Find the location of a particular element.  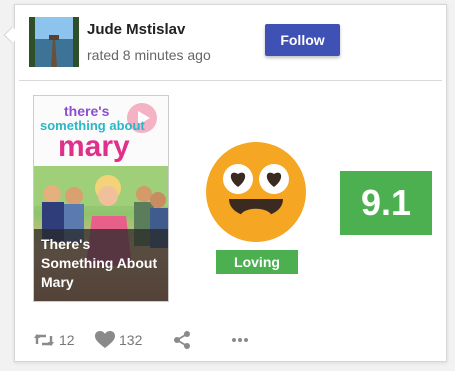

share-icon is located at coordinates (182, 340).